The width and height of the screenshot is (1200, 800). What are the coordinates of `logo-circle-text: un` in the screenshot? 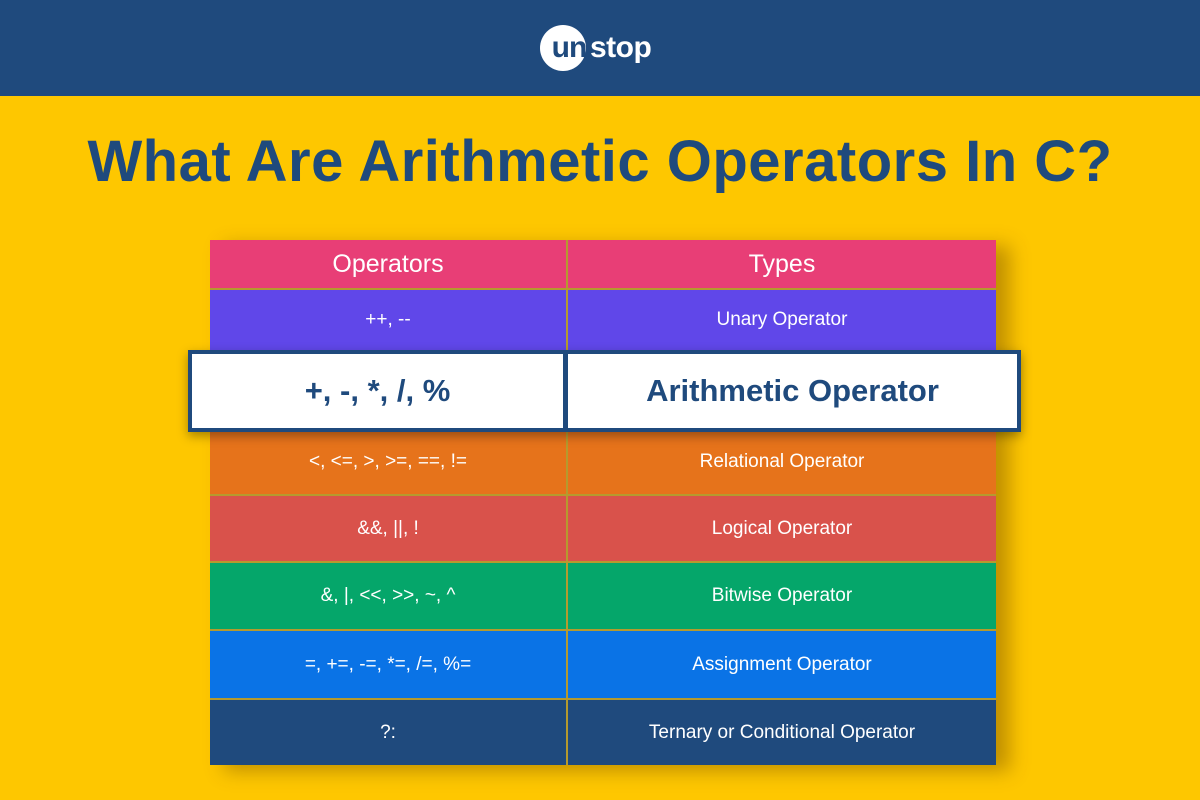 It's located at (569, 47).